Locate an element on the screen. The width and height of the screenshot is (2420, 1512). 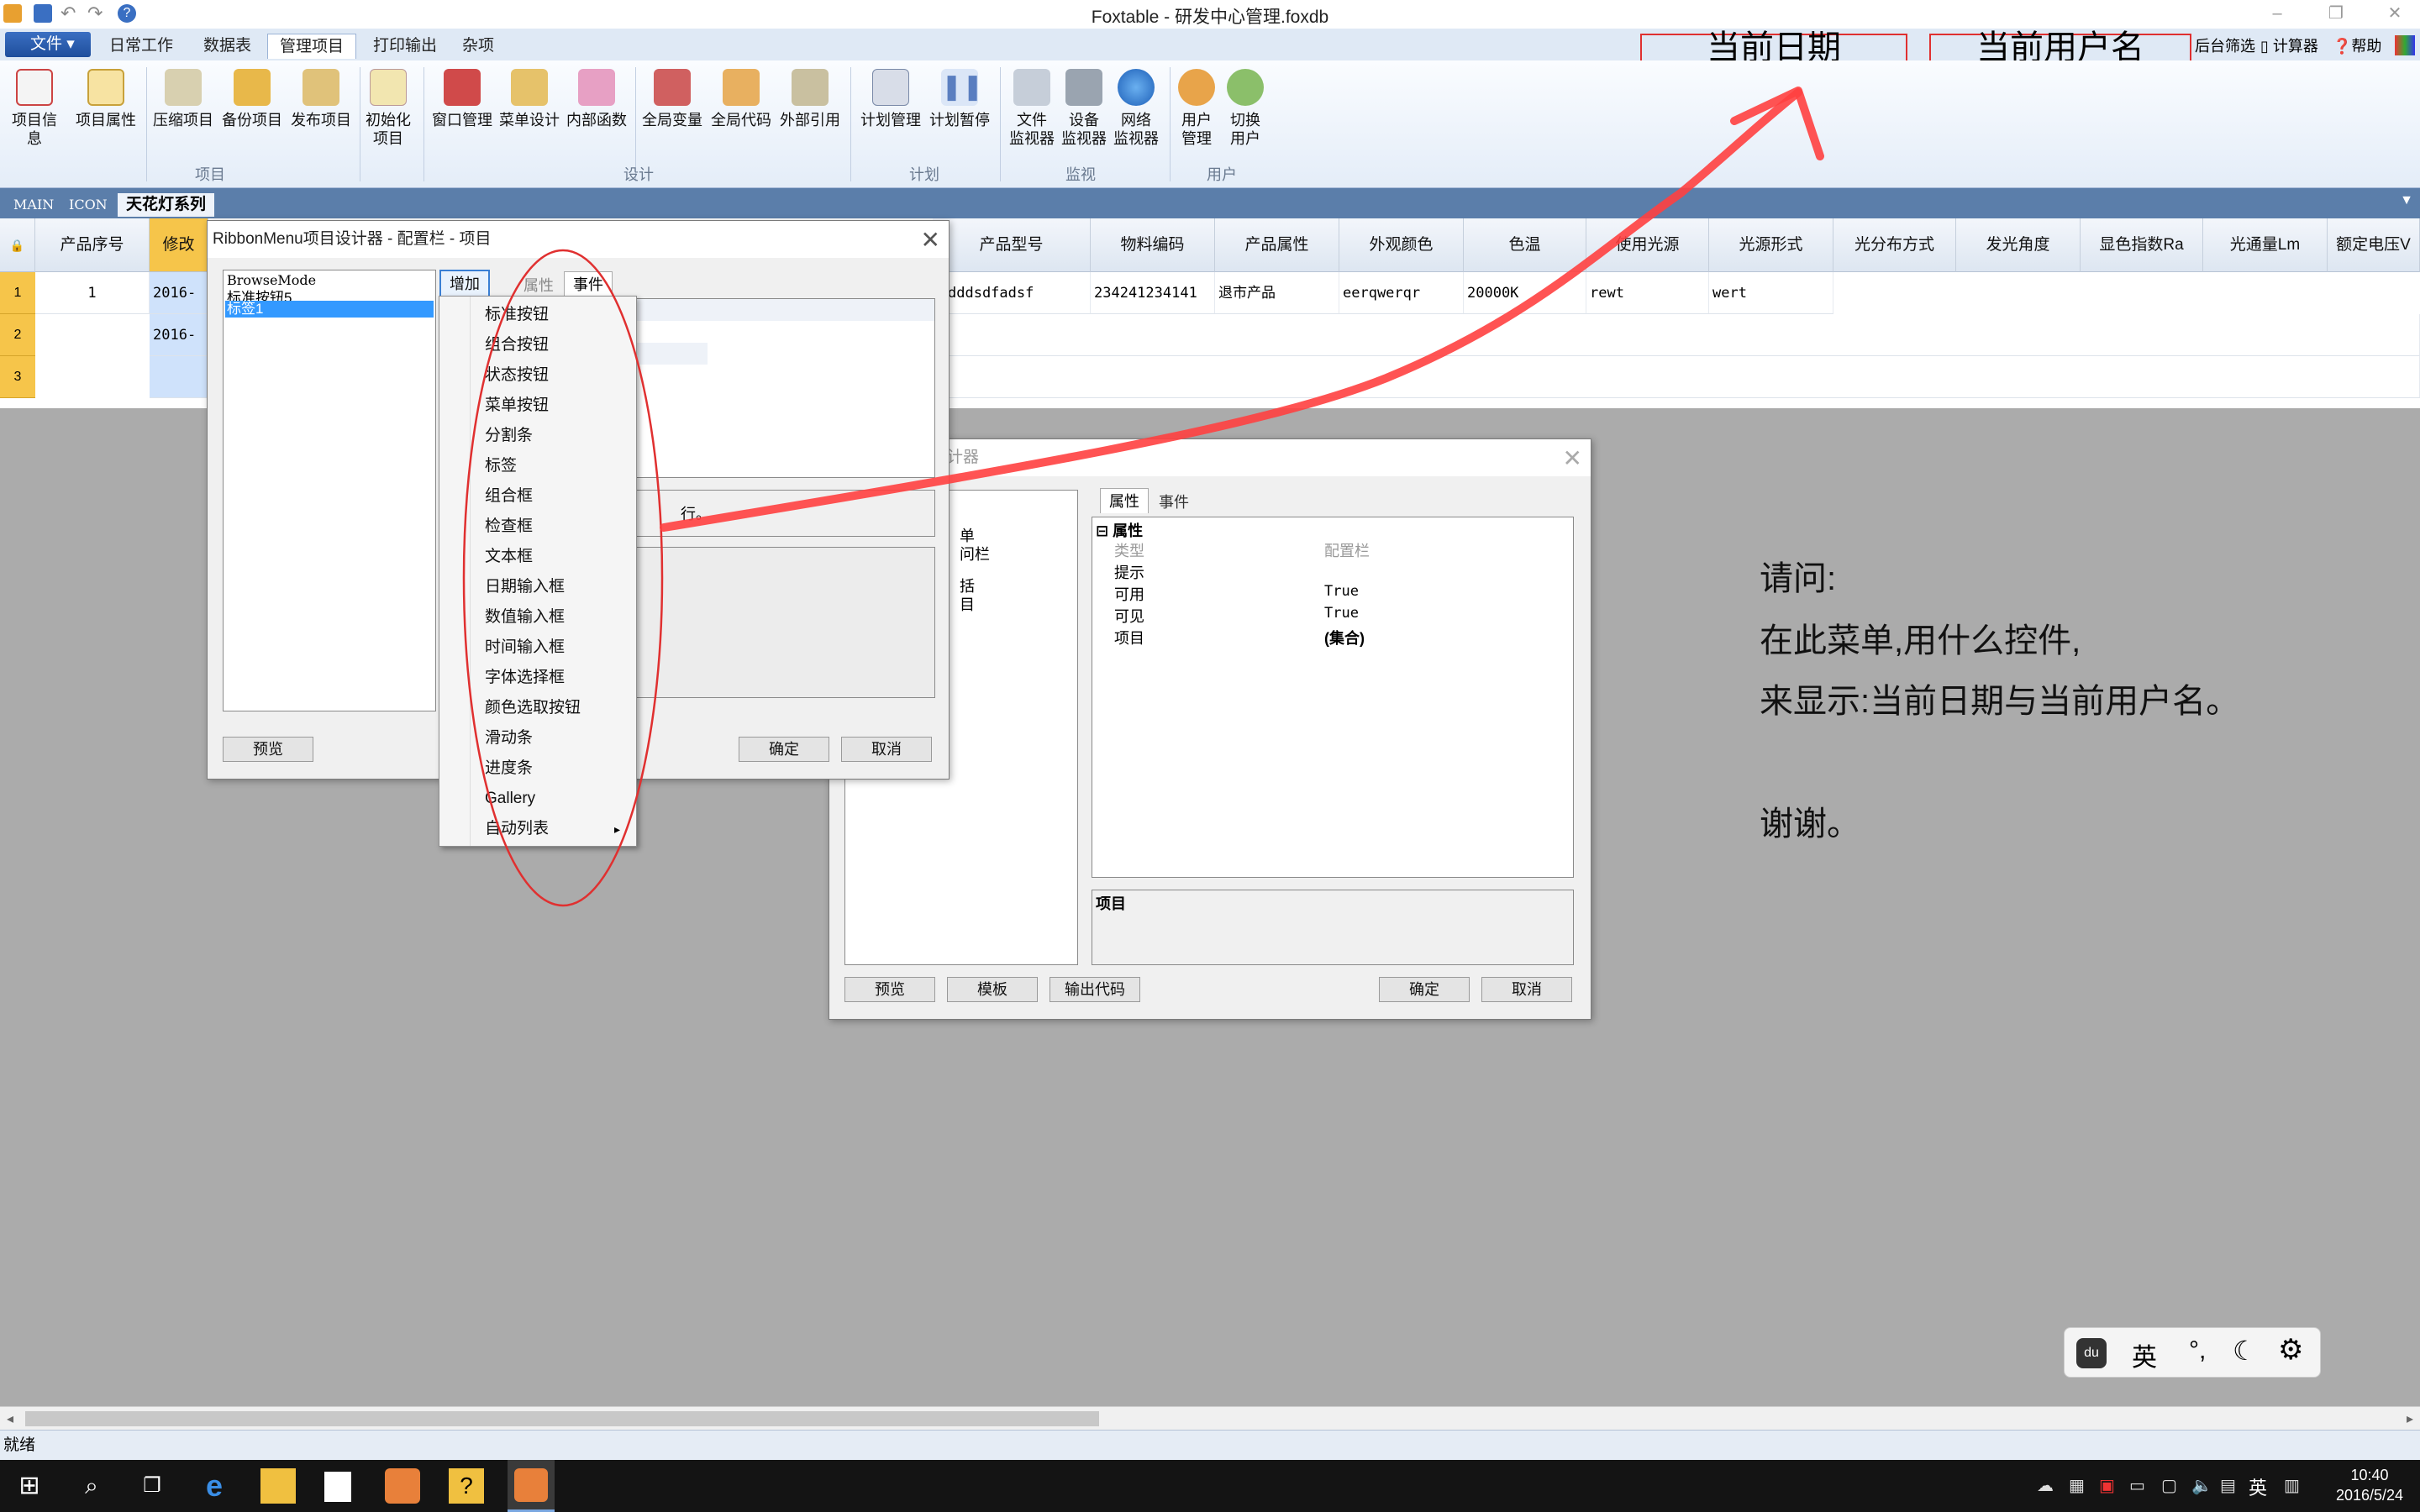
question-line-1: 请问: is located at coordinates (1799, 578).